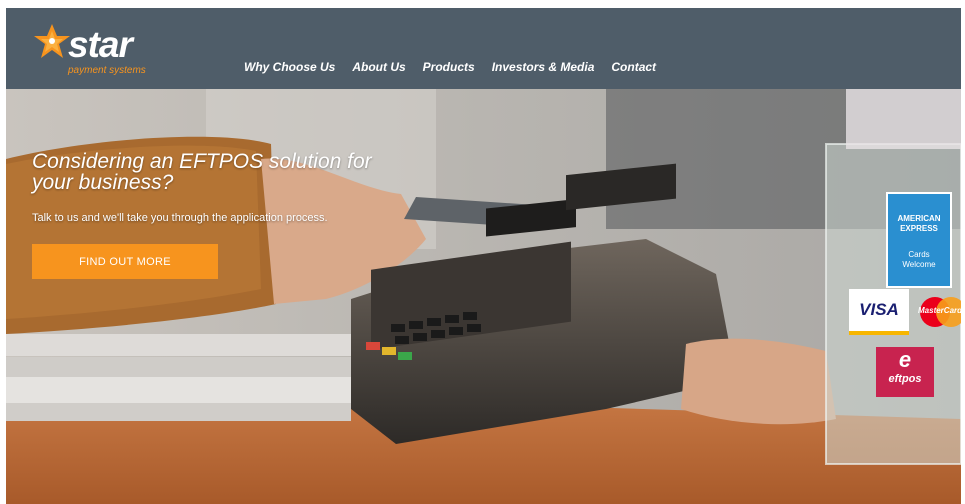 The width and height of the screenshot is (965, 504). I want to click on nav-products: Products, so click(449, 67).